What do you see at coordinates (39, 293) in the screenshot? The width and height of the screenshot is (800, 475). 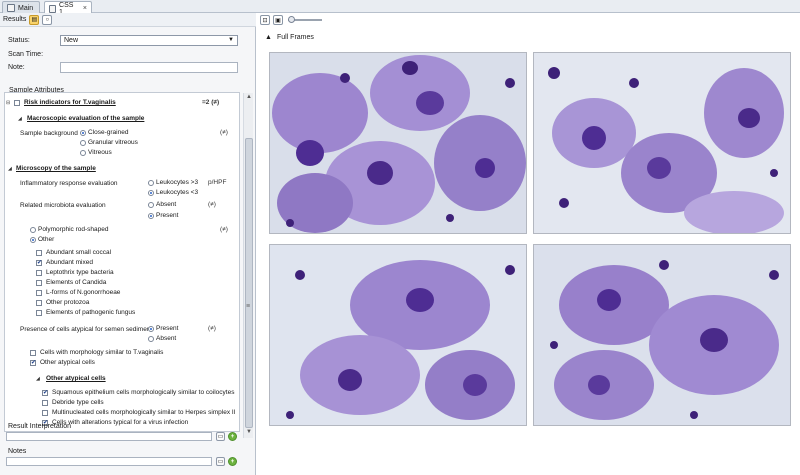 I see `checkbox-l-forms` at bounding box center [39, 293].